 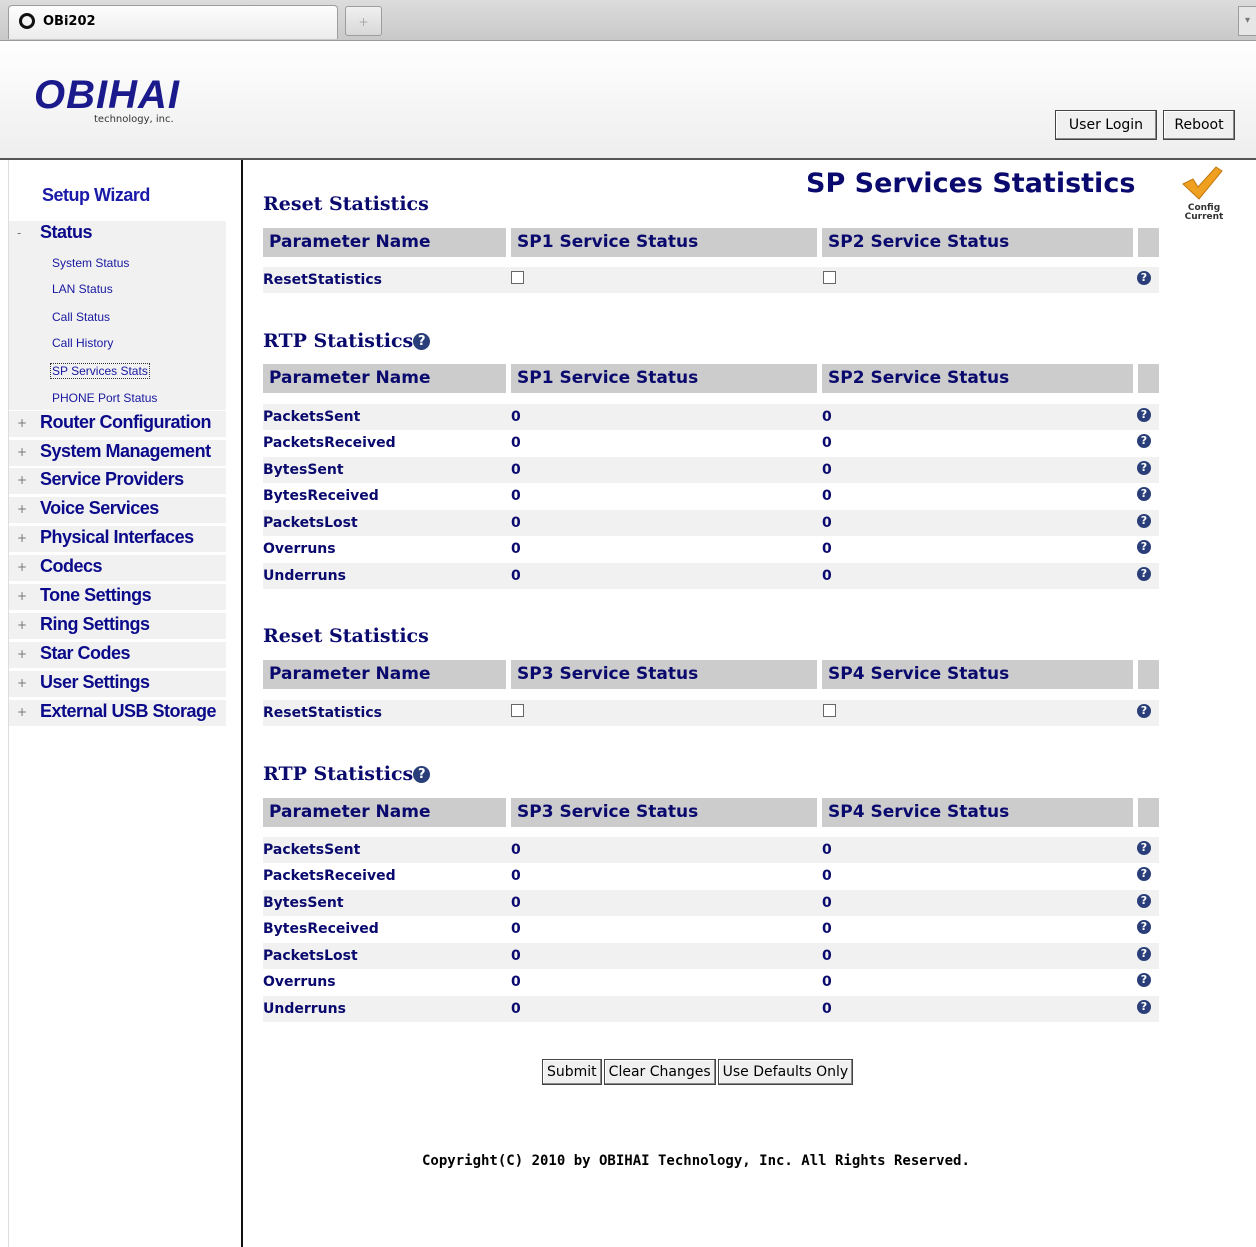 I want to click on section-title-rtp-1: RTP Statistics?, so click(x=347, y=341).